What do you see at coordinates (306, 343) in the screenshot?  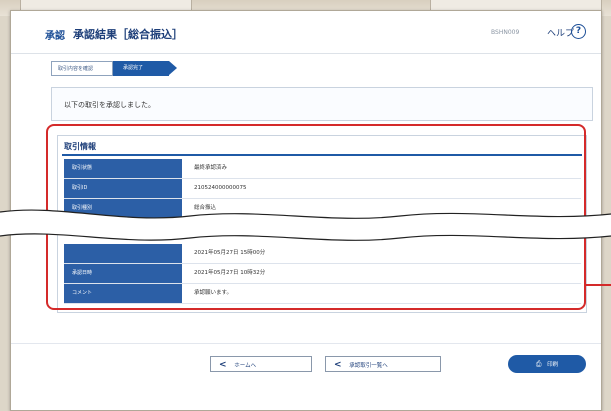 I see `footer-divider` at bounding box center [306, 343].